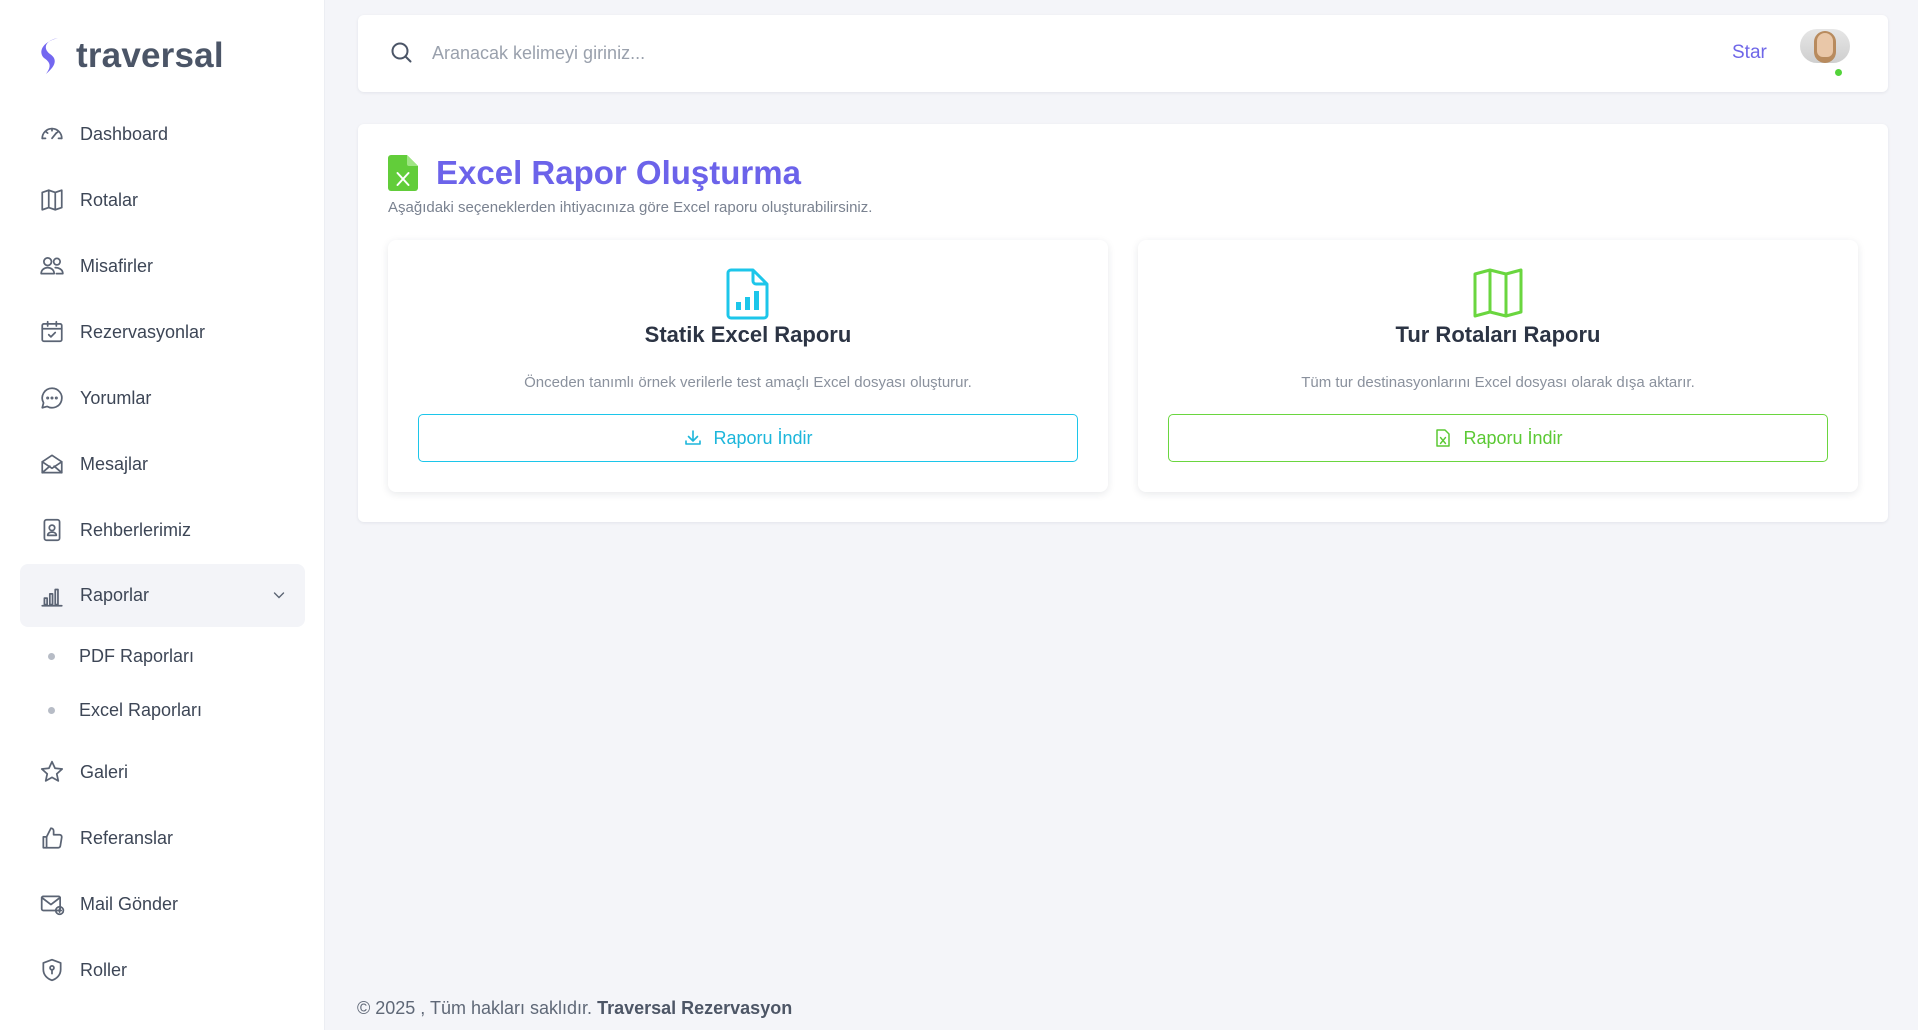  I want to click on id-badge-icon, so click(52, 530).